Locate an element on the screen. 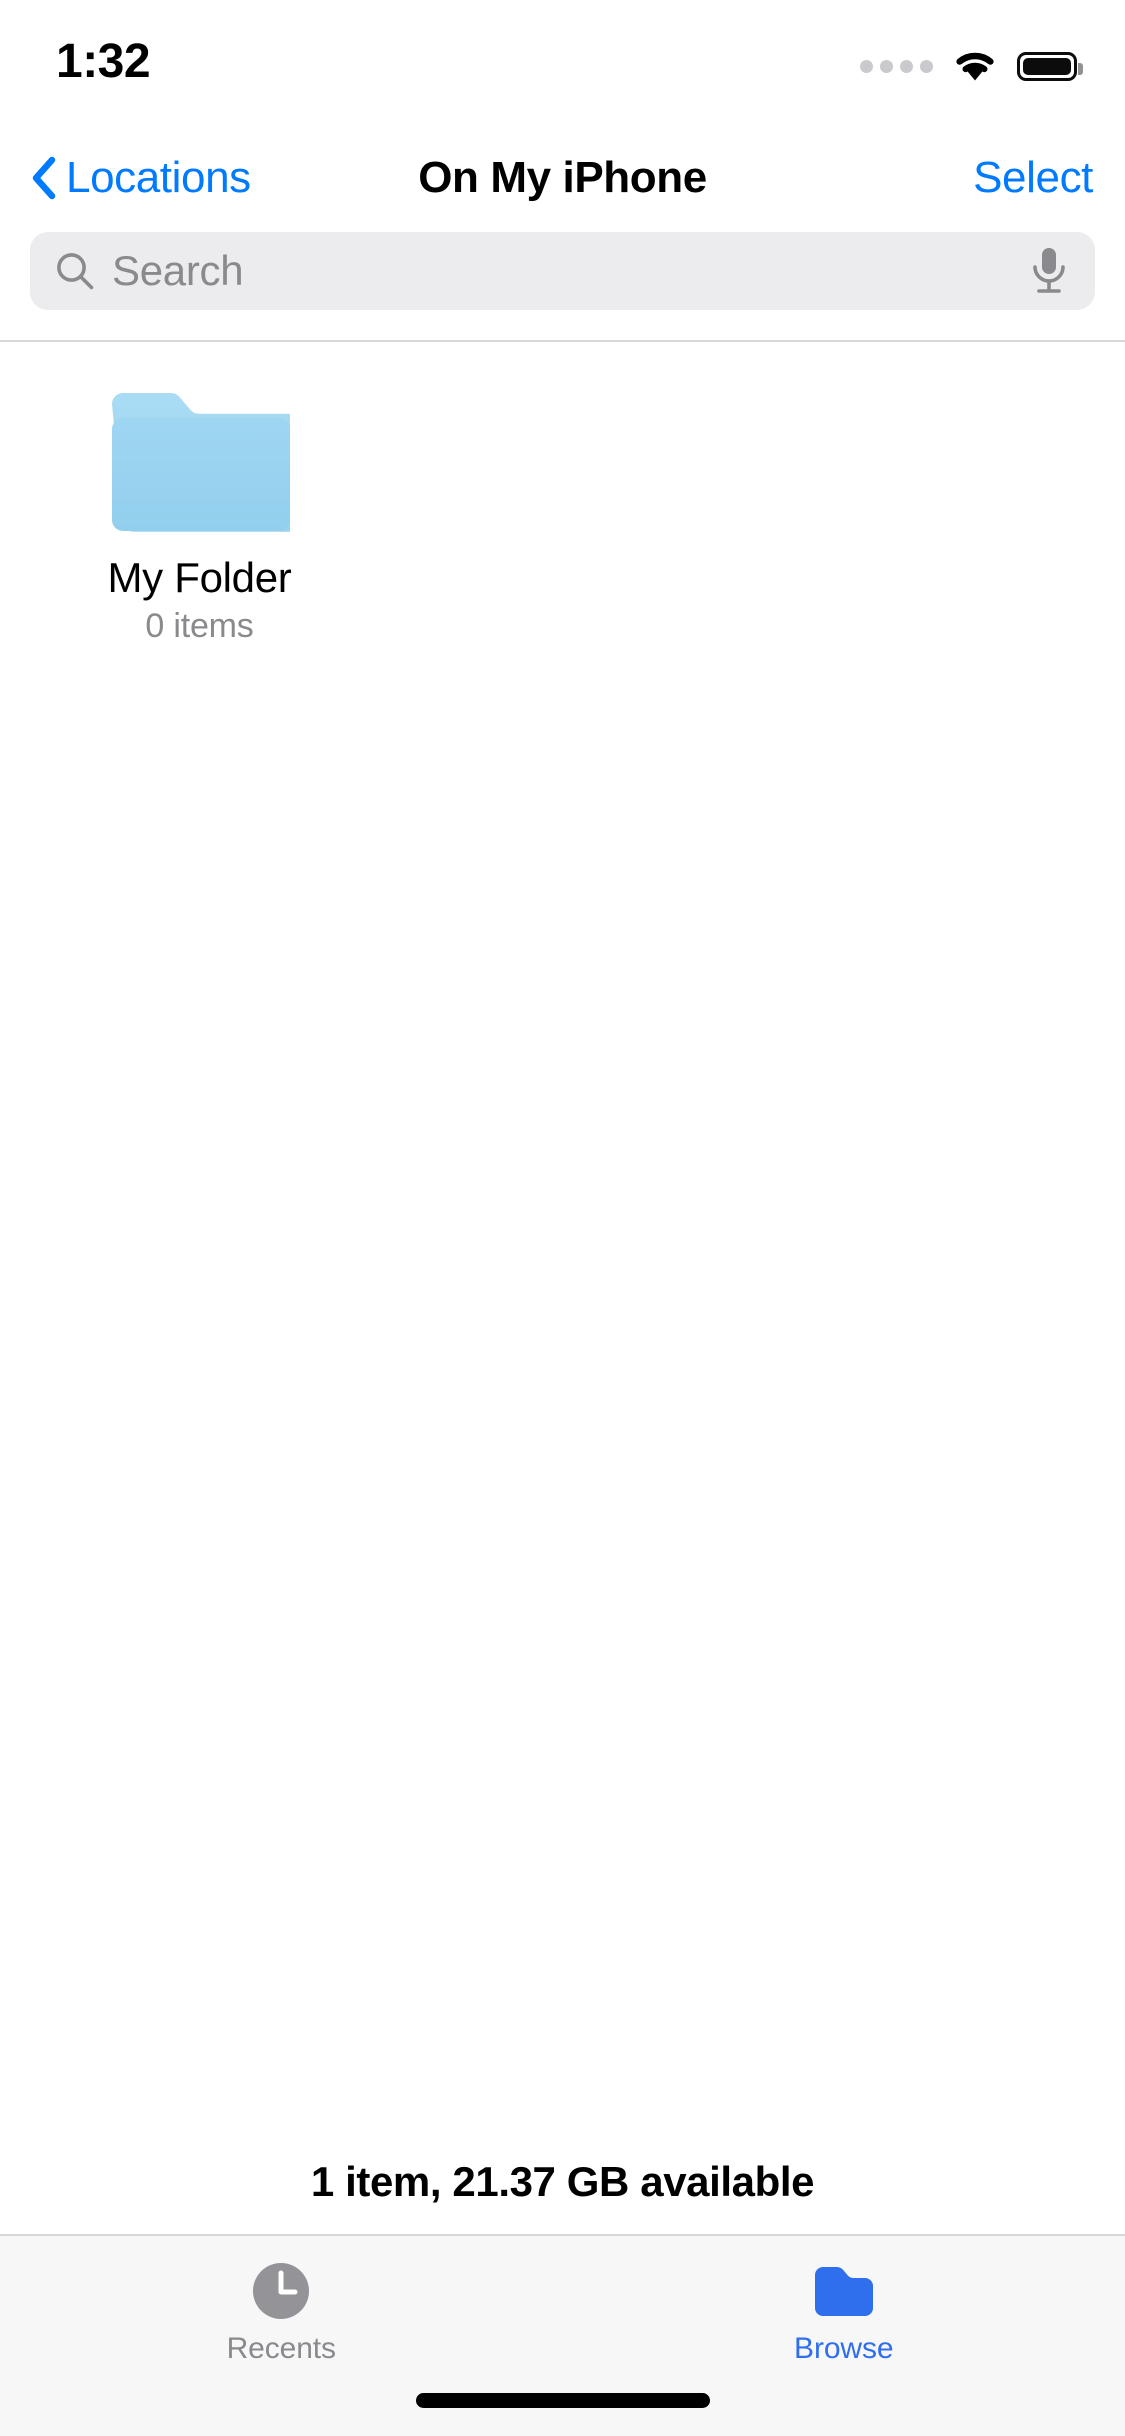  search-input: Search is located at coordinates (562, 271).